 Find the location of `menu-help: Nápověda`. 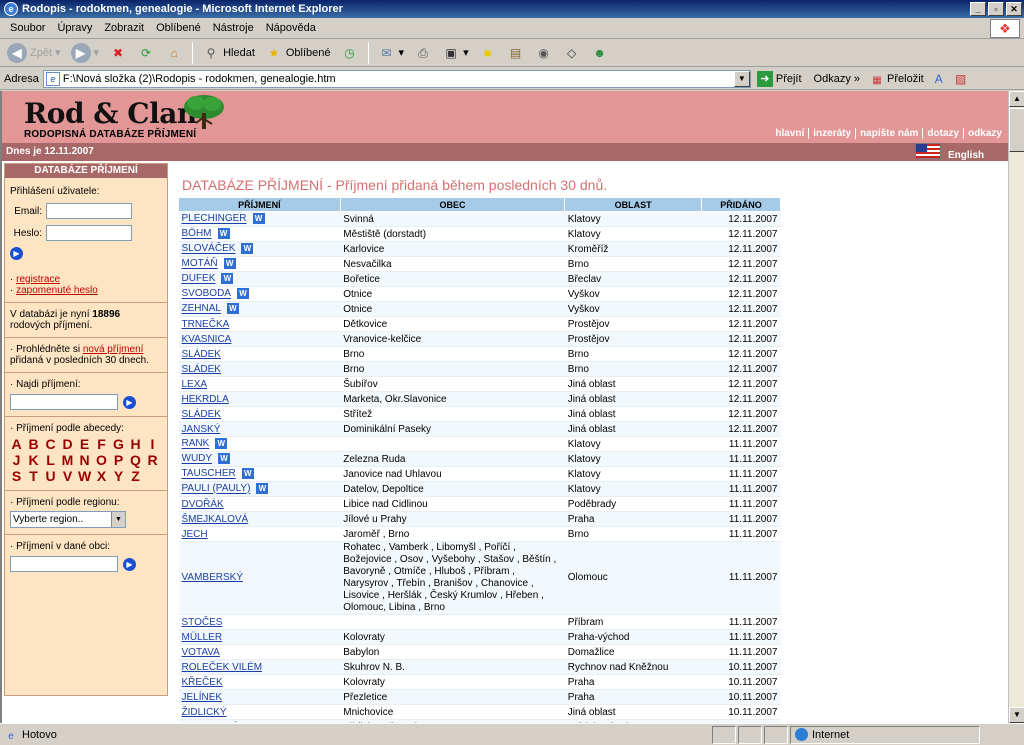

menu-help: Nápověda is located at coordinates (291, 28).